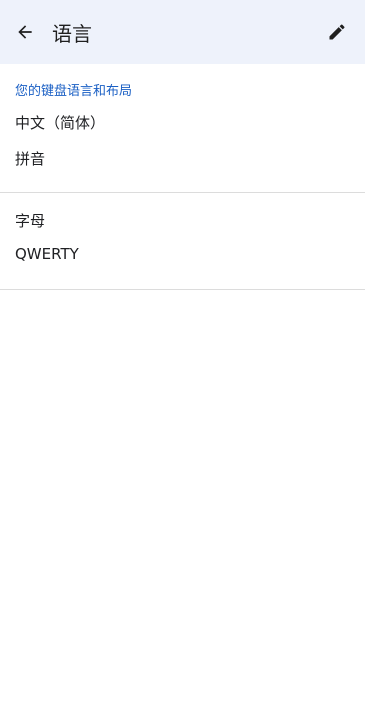 The width and height of the screenshot is (365, 720). I want to click on section-header: 您的键盘语言和布局, so click(74, 91).